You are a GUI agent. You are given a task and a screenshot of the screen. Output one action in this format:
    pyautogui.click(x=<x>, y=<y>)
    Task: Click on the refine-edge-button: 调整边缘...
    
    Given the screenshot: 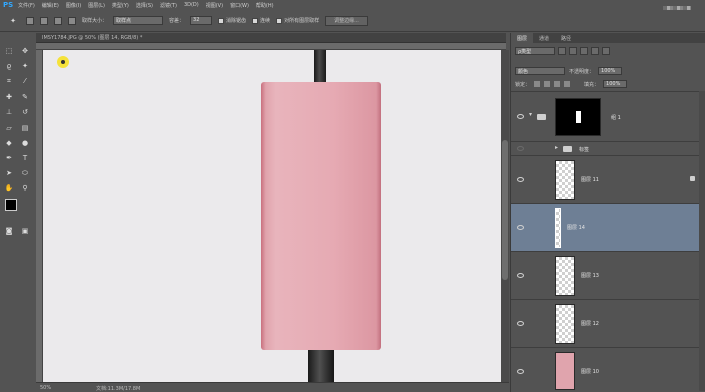 What is the action you would take?
    pyautogui.click(x=346, y=20)
    